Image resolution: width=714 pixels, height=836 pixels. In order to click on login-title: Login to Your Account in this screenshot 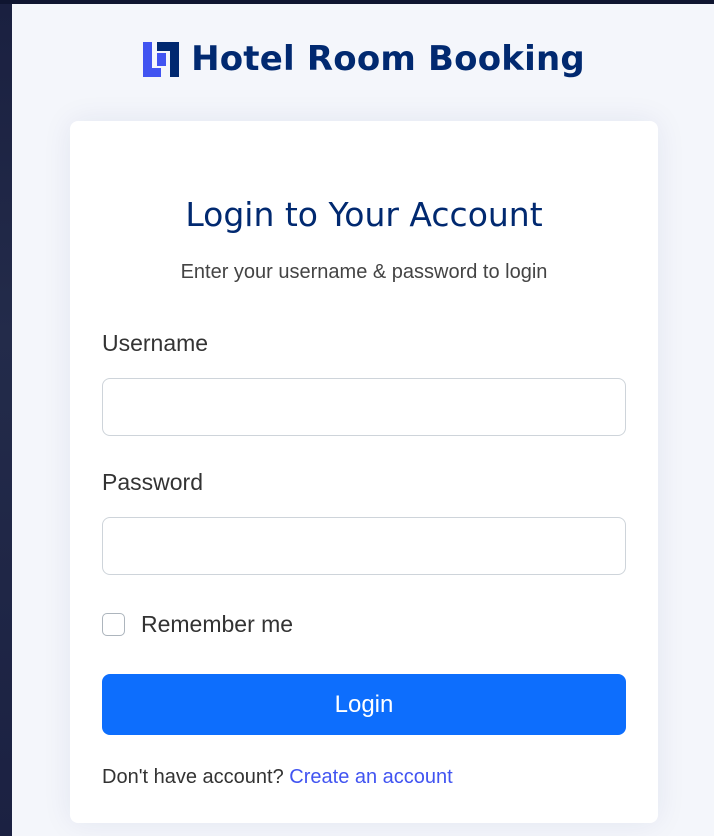, I will do `click(364, 214)`.